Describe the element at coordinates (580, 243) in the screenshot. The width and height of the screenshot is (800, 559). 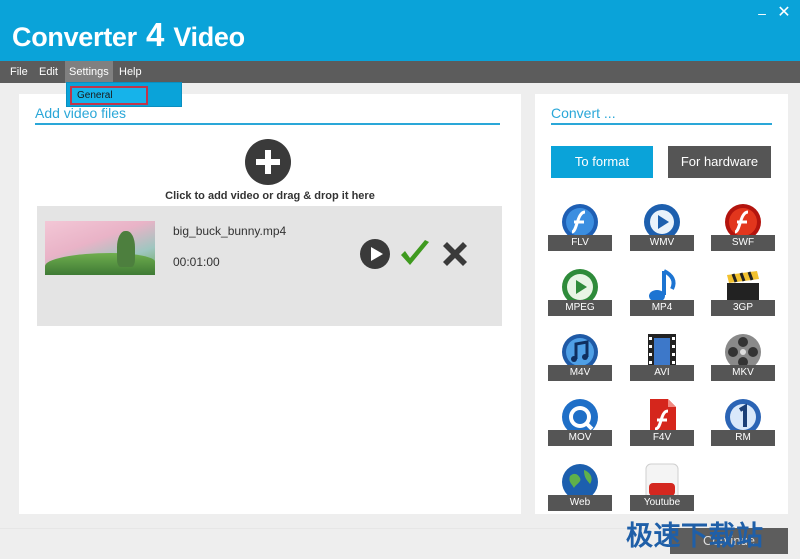
I see `format-label: FLV` at that location.